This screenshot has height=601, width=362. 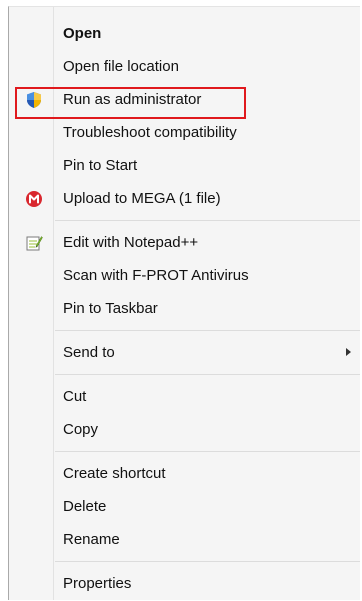 I want to click on menu-item-send-to: Send to, so click(x=185, y=353).